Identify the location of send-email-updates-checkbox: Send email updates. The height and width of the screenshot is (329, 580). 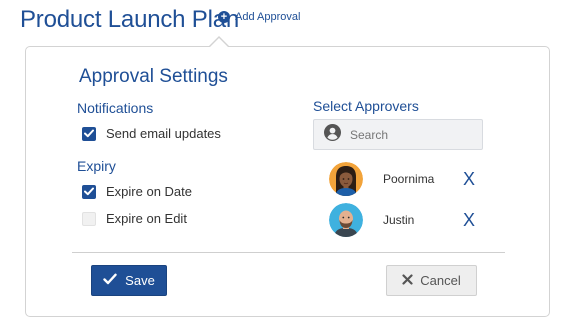
(151, 133).